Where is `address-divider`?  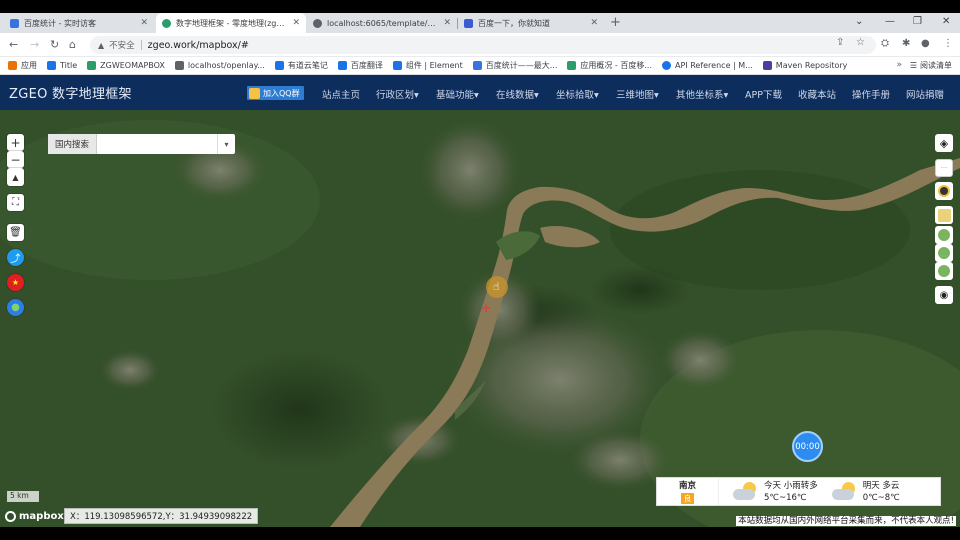
address-divider is located at coordinates (141, 45).